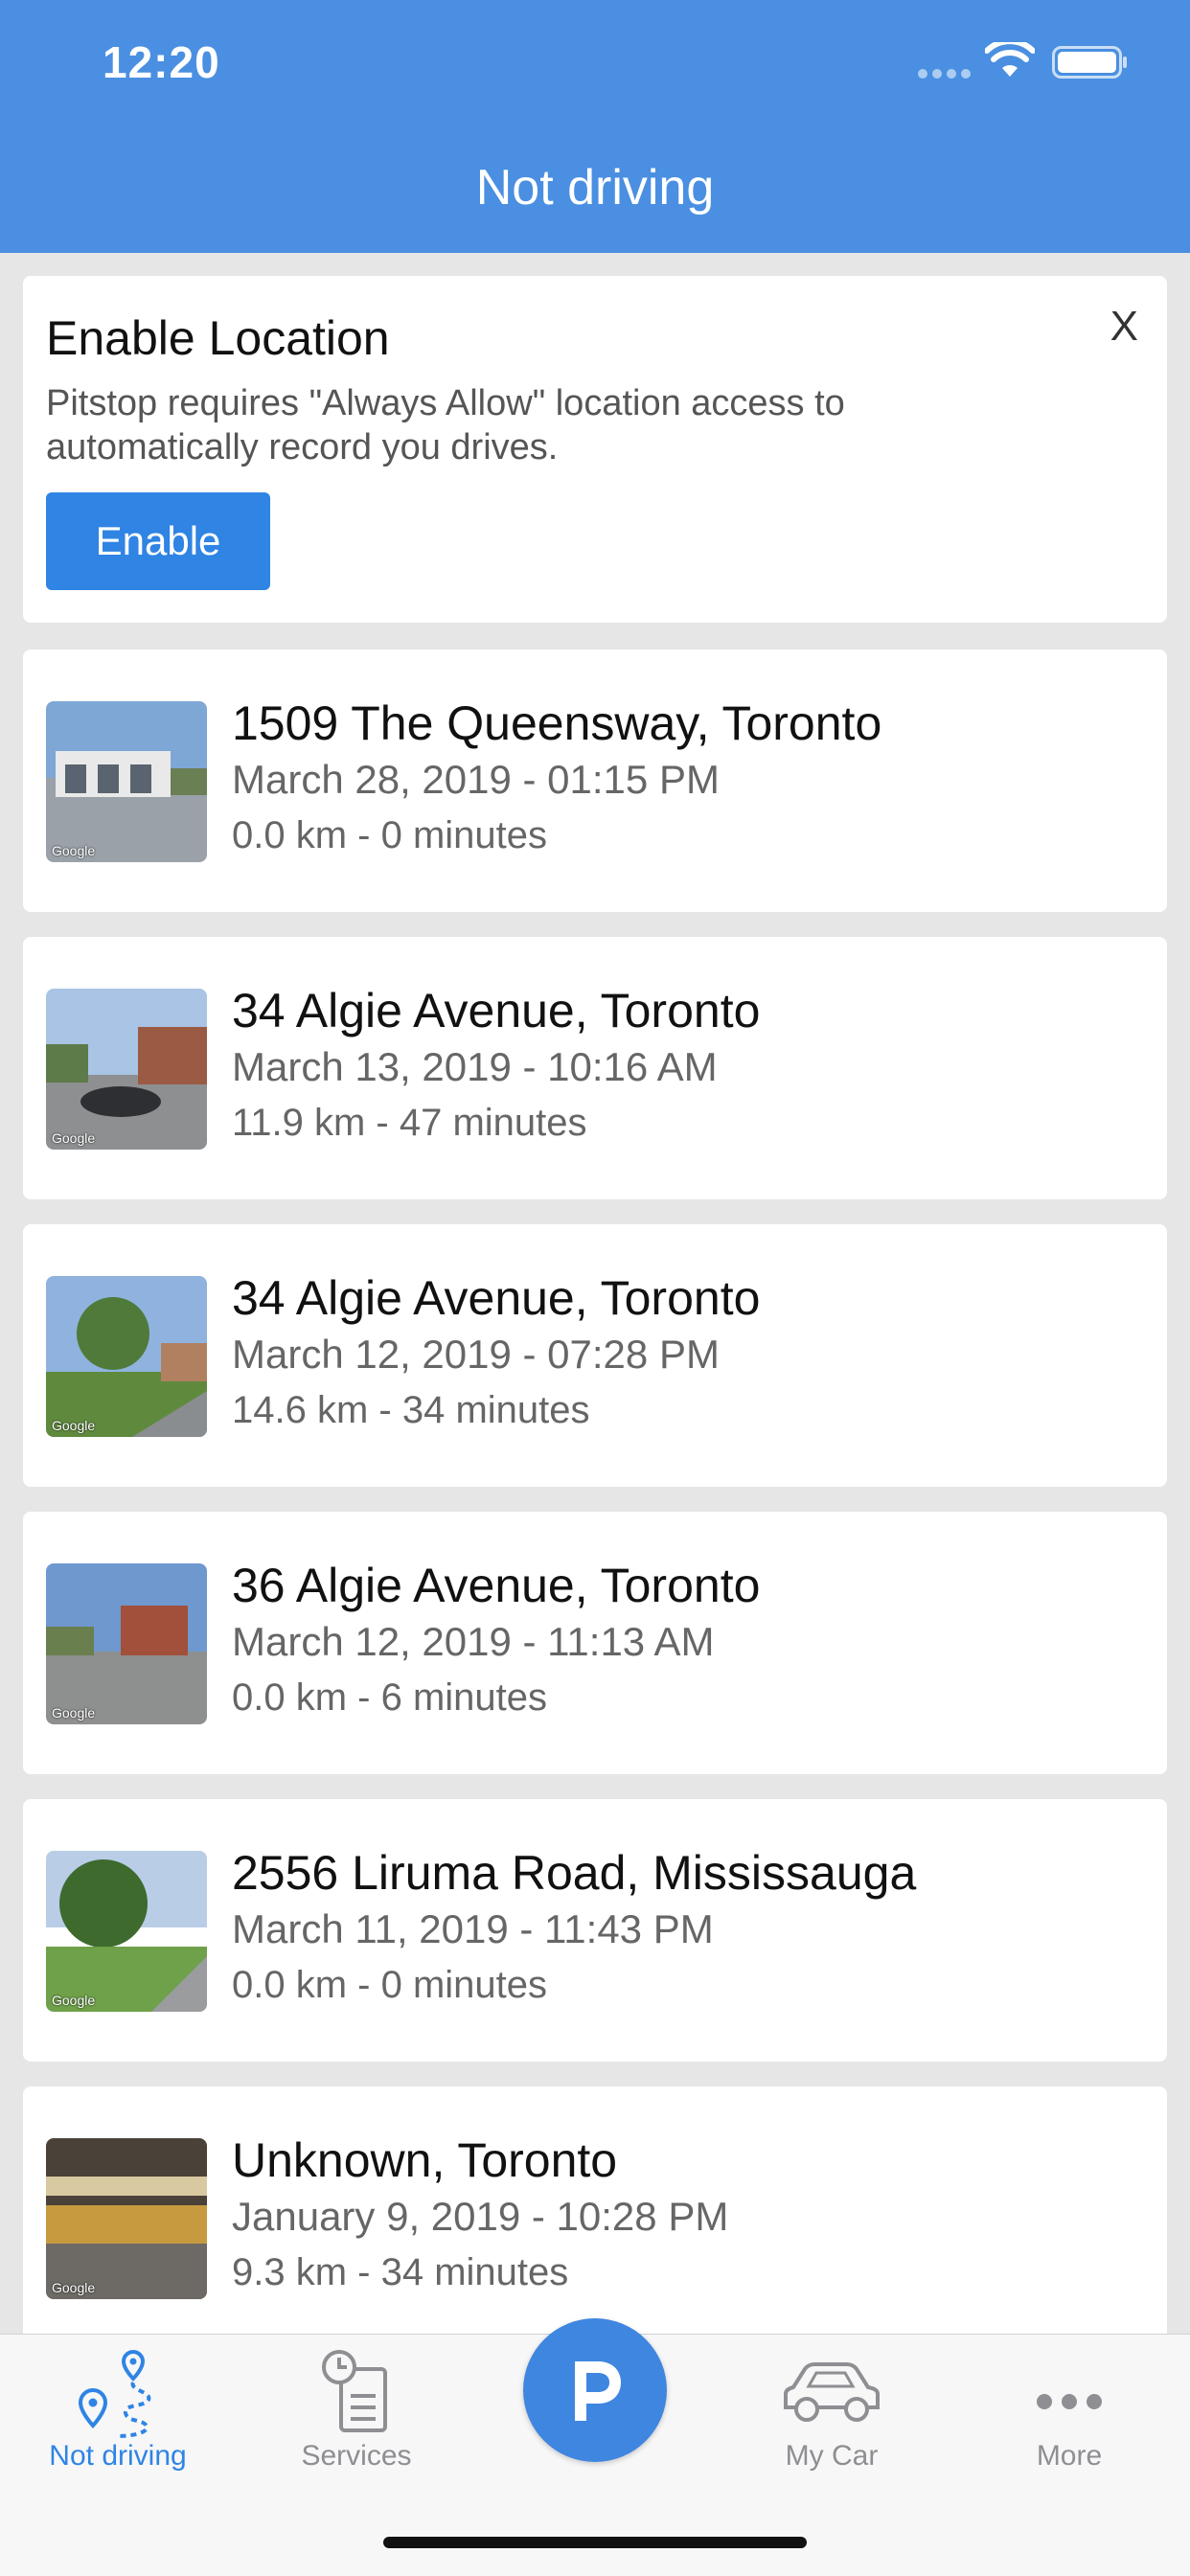 The width and height of the screenshot is (1190, 2576). Describe the element at coordinates (115, 2393) in the screenshot. I see `route-pin-icon` at that location.